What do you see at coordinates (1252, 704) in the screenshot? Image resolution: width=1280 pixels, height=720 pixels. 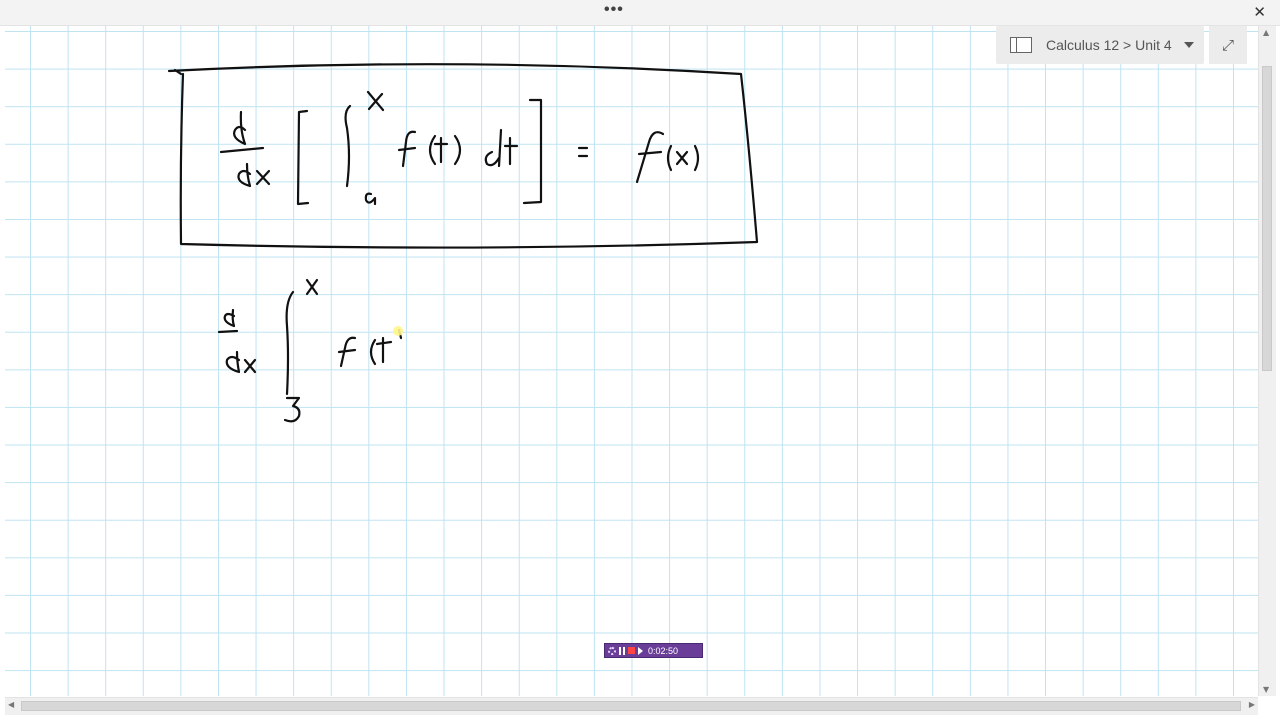 I see `scroll-right-icon: ▶` at bounding box center [1252, 704].